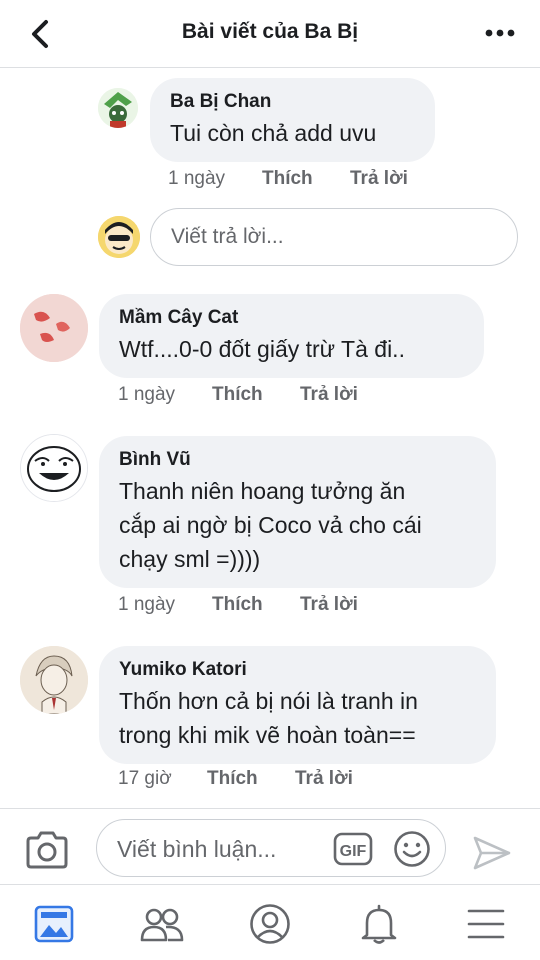 This screenshot has height=960, width=540. Describe the element at coordinates (297, 670) in the screenshot. I see `comment-author: Yumiko Katori` at that location.